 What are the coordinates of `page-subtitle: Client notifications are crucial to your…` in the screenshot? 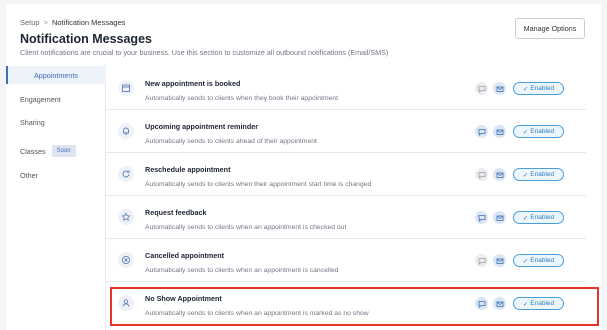 It's located at (204, 52).